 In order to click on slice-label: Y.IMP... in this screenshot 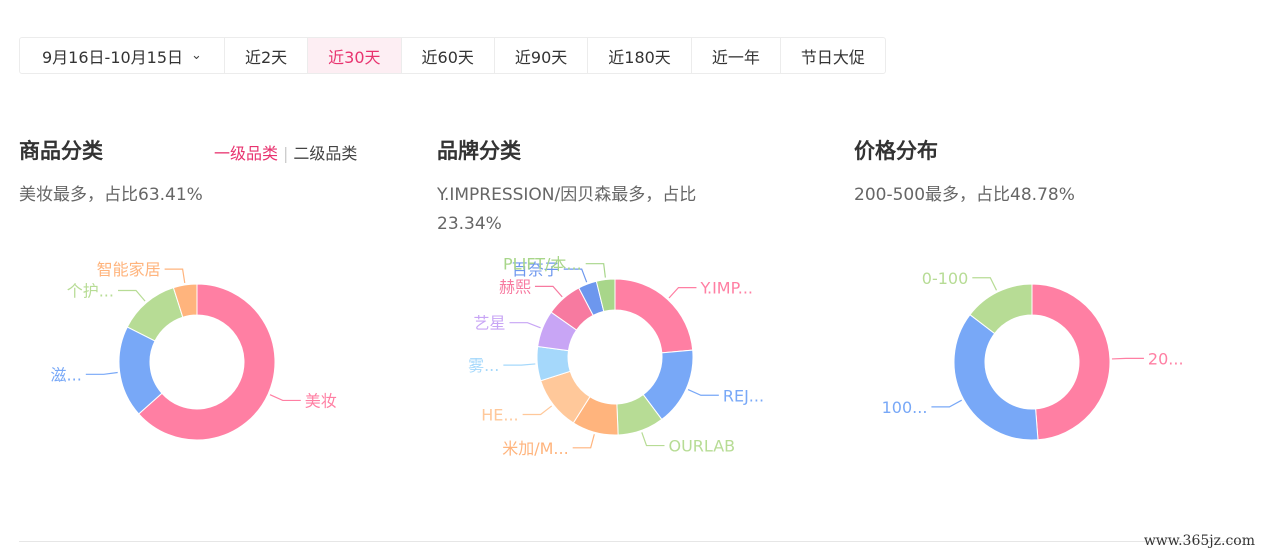, I will do `click(726, 288)`.